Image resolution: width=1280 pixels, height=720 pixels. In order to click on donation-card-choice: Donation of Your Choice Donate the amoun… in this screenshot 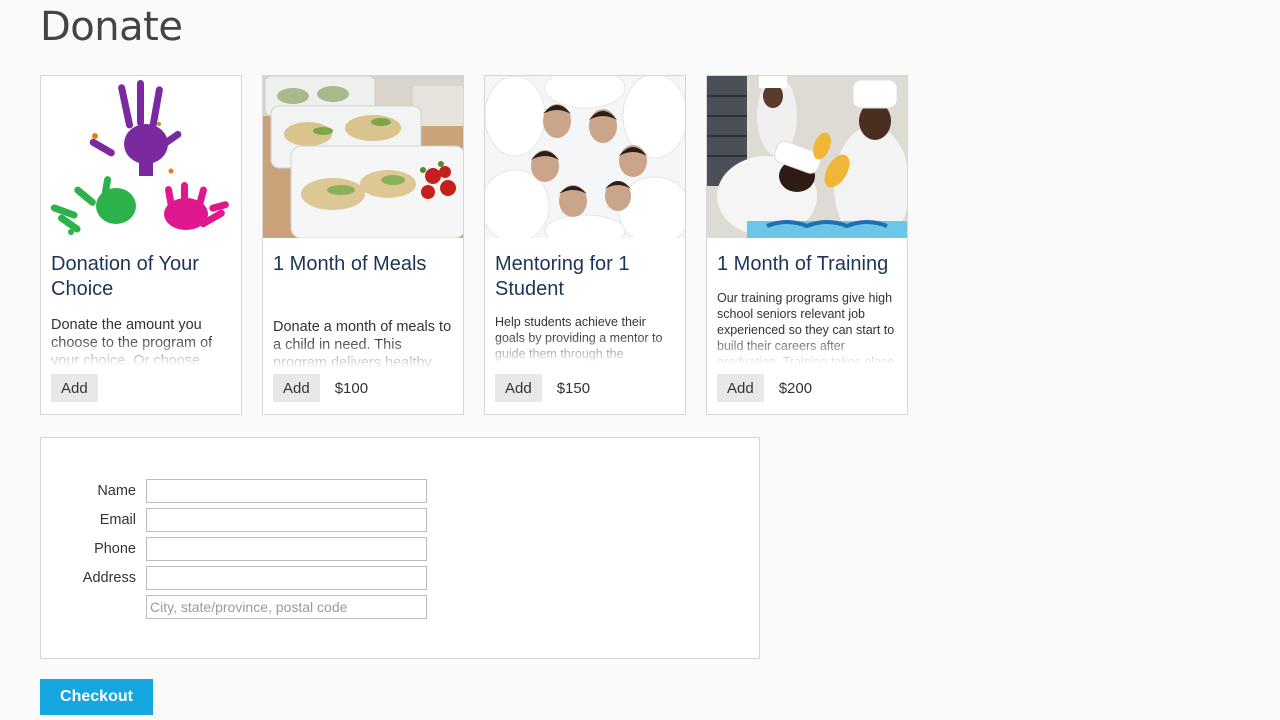, I will do `click(141, 245)`.